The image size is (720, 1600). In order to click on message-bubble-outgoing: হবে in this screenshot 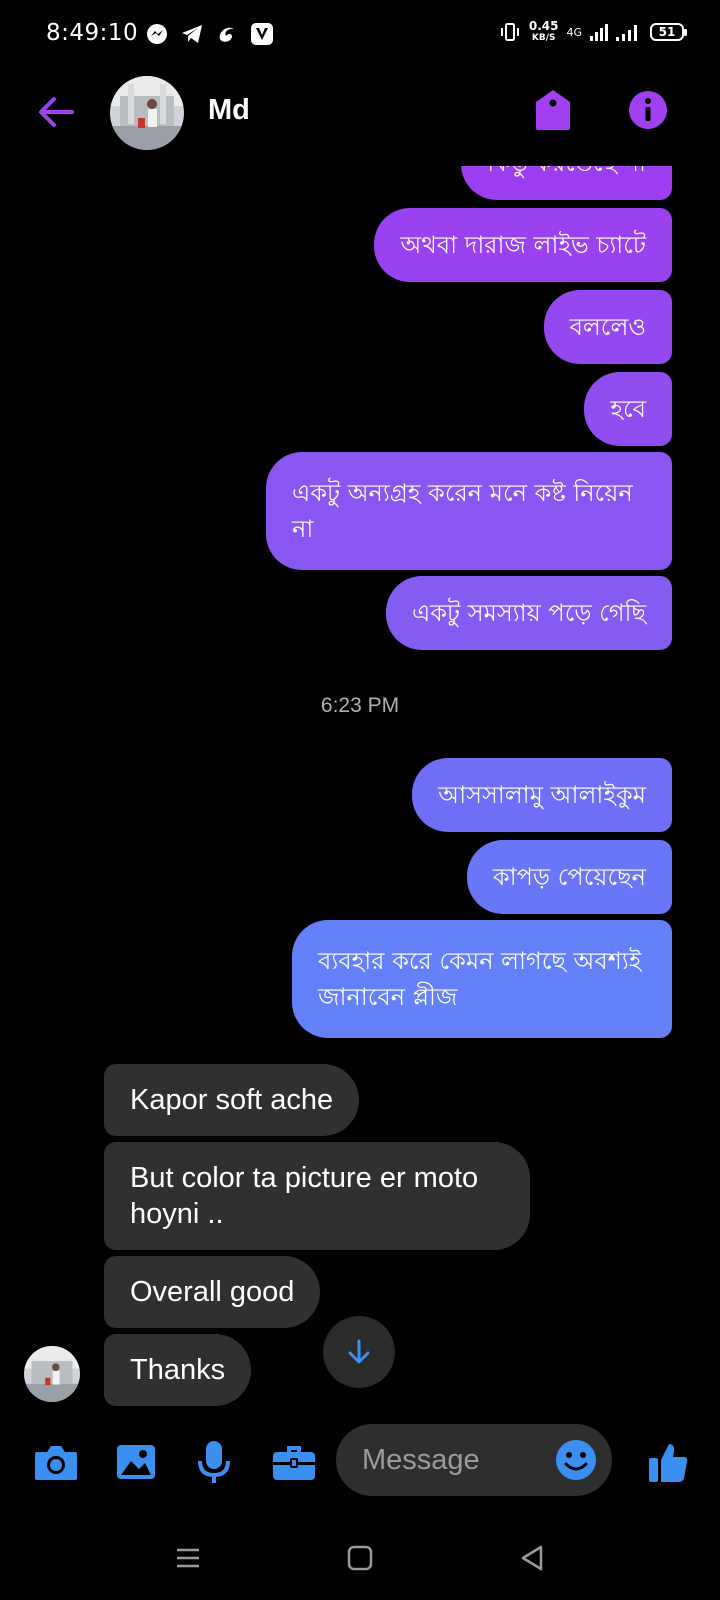, I will do `click(628, 409)`.